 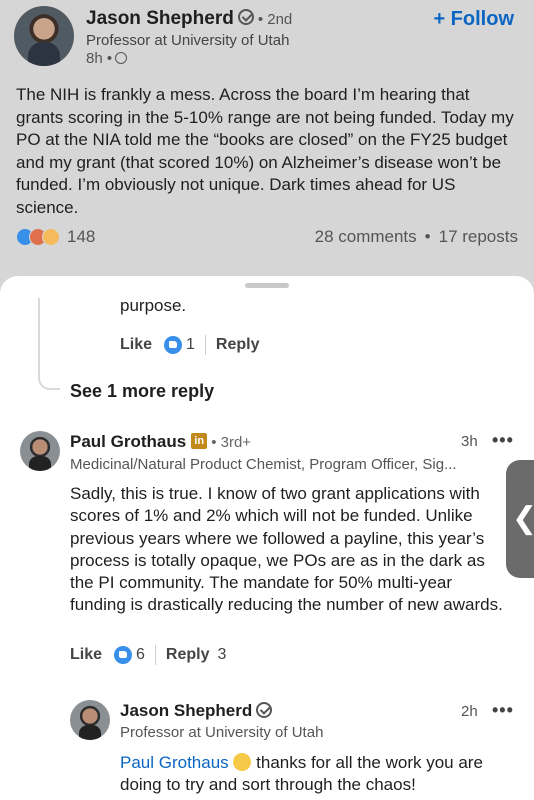 I want to click on linkedin-badge-icon: in, so click(x=199, y=440).